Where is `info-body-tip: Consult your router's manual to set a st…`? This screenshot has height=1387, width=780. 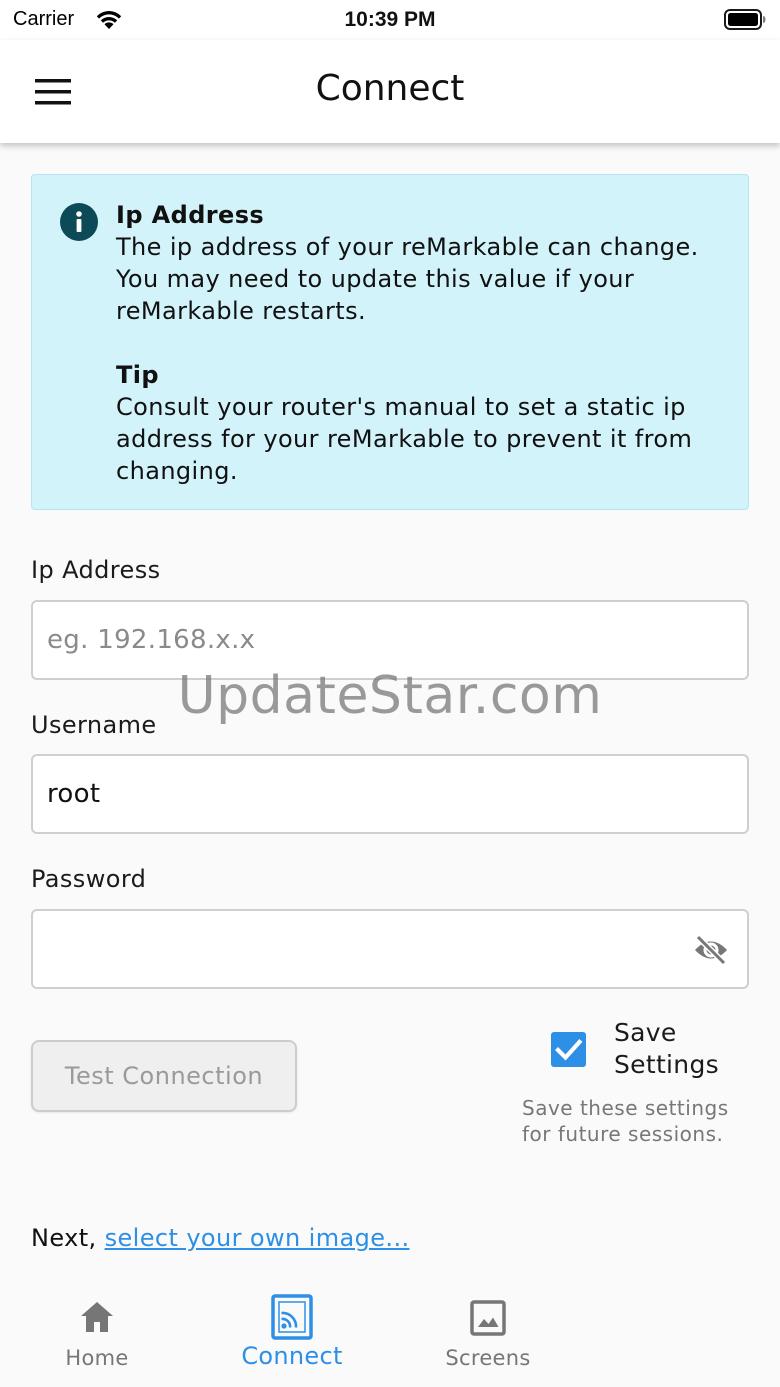
info-body-tip: Consult your router's manual to set a st… is located at coordinates (404, 439).